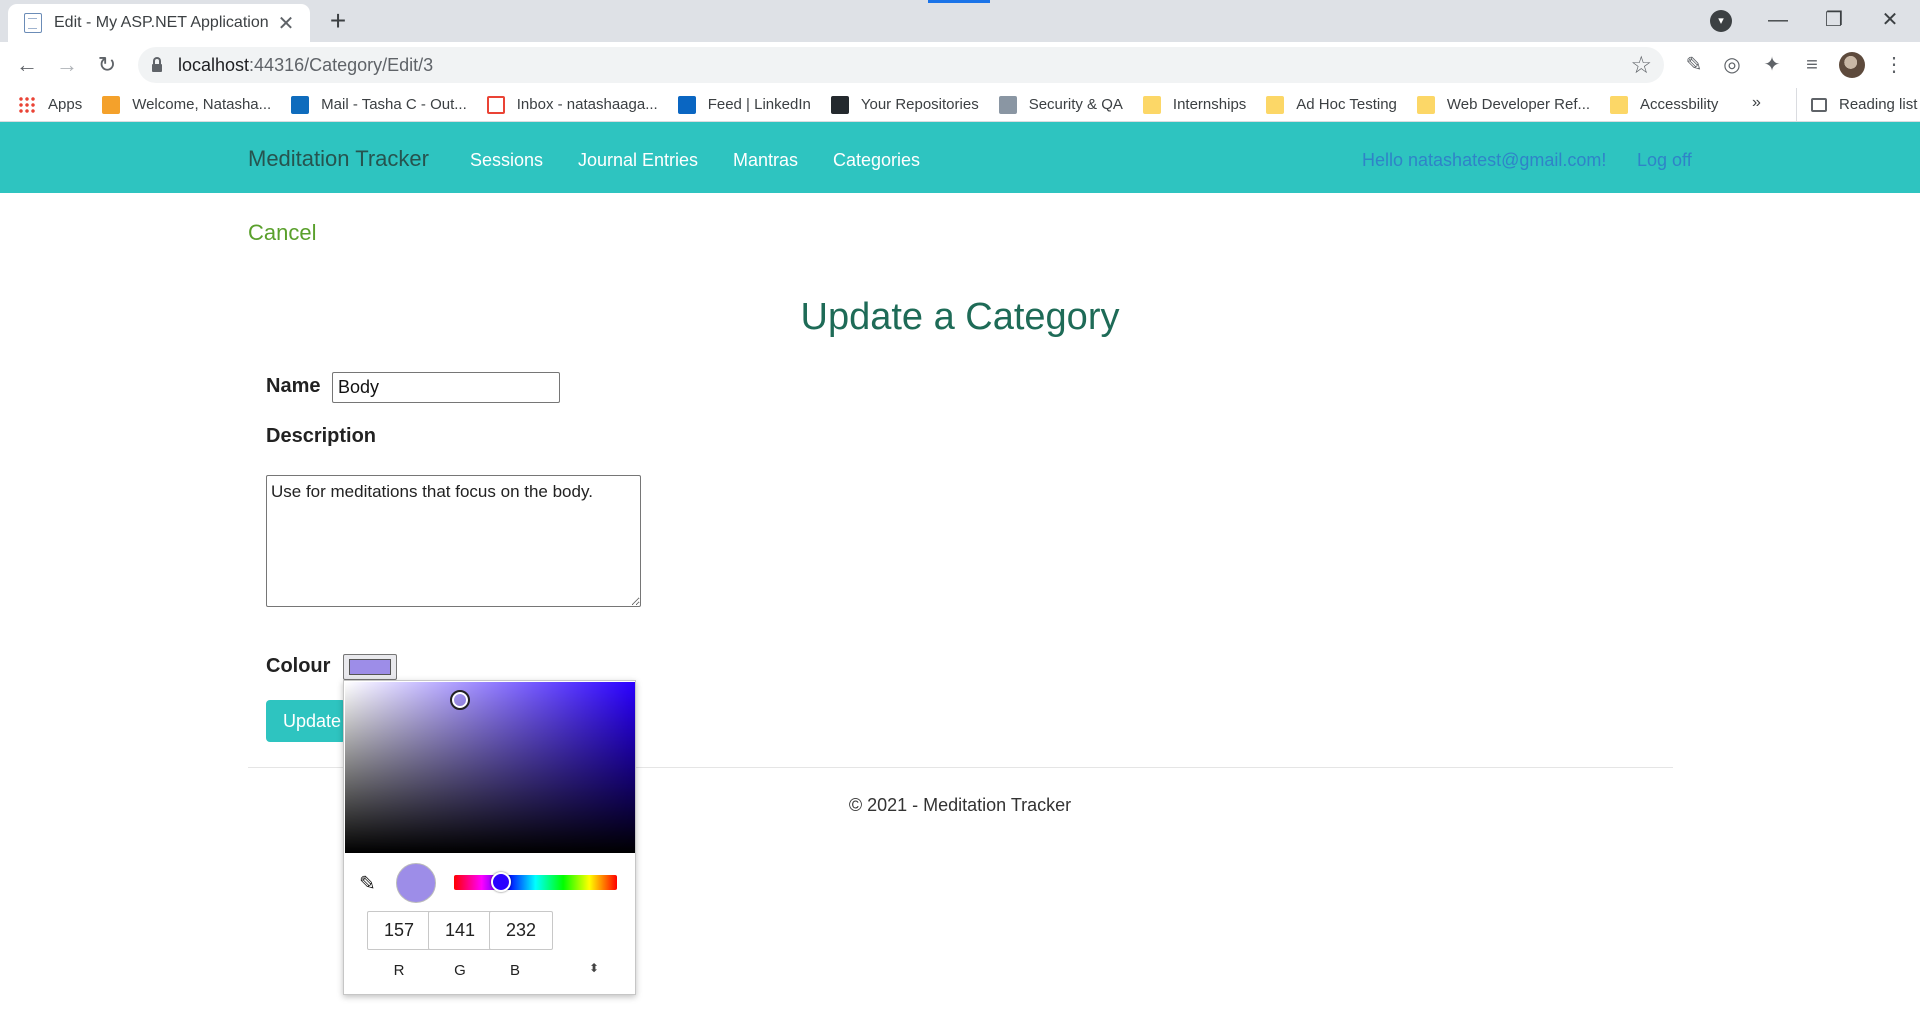 The width and height of the screenshot is (1920, 1030). Describe the element at coordinates (416, 883) in the screenshot. I see `colour-preview` at that location.